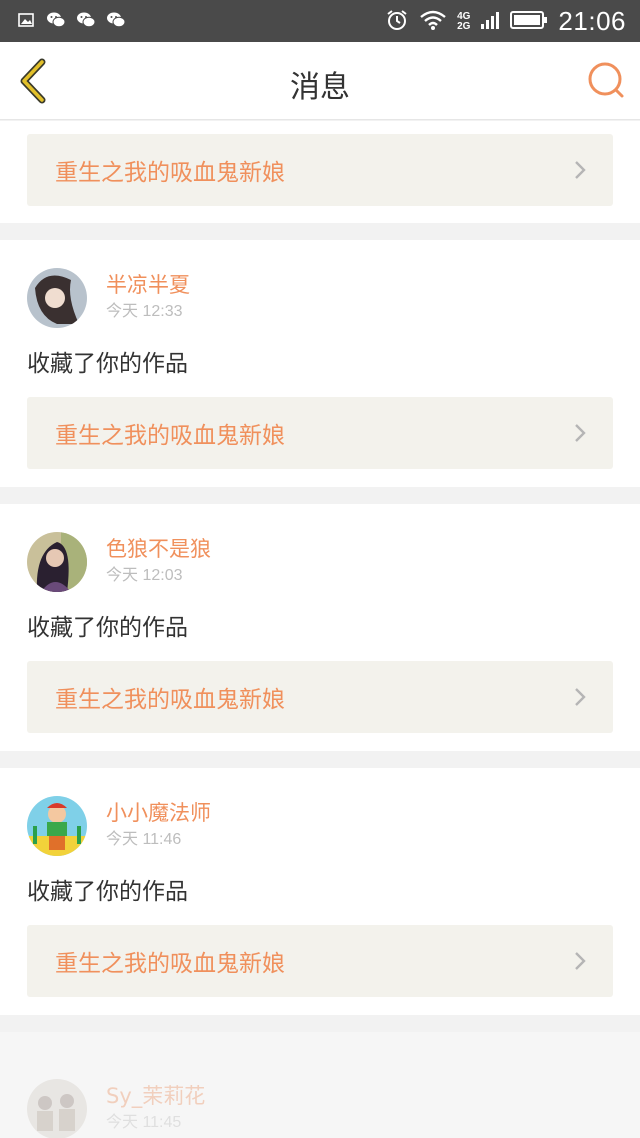  What do you see at coordinates (144, 311) in the screenshot?
I see `timestamp: 今天 12:33` at bounding box center [144, 311].